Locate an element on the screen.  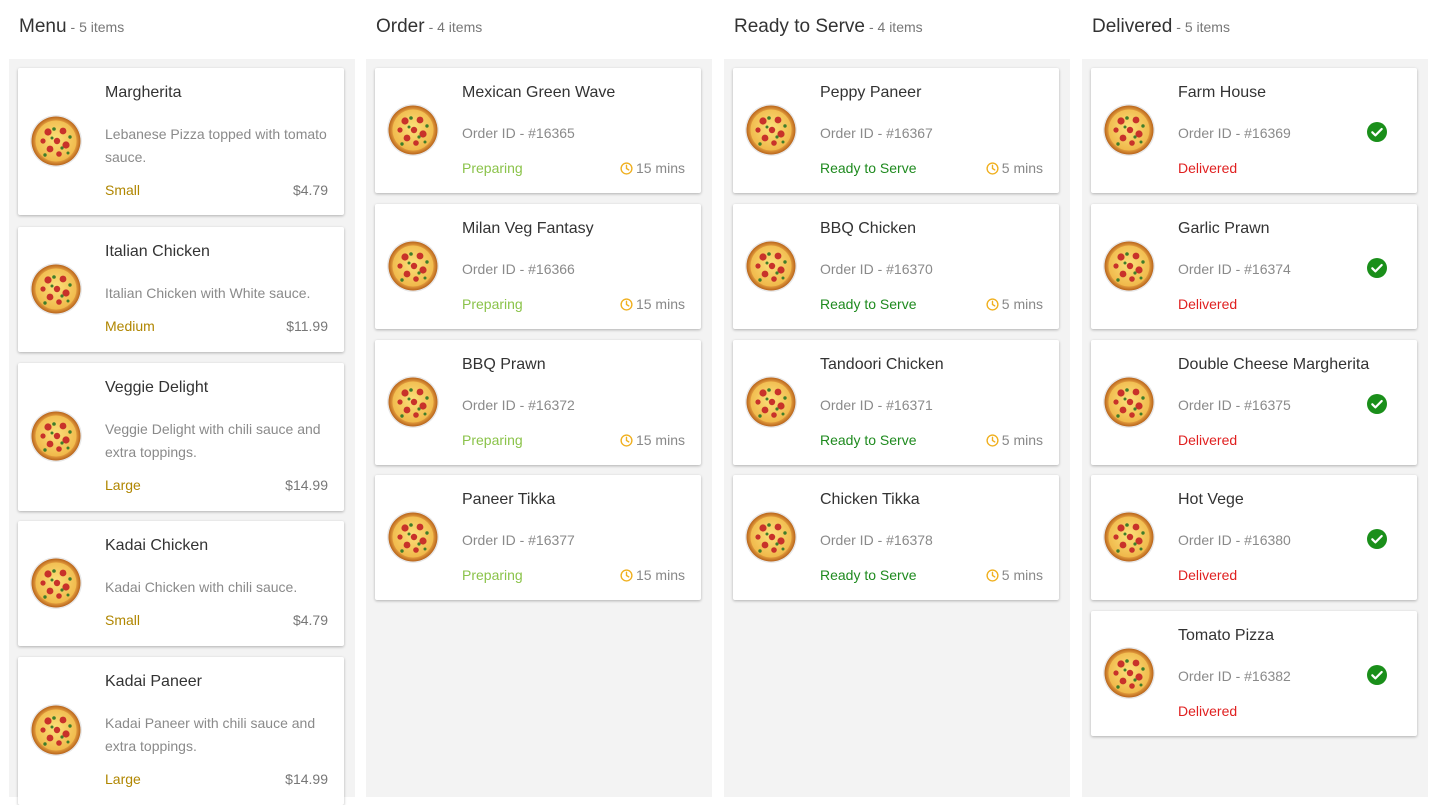
order-id: Order ID - #16375 is located at coordinates (1234, 405).